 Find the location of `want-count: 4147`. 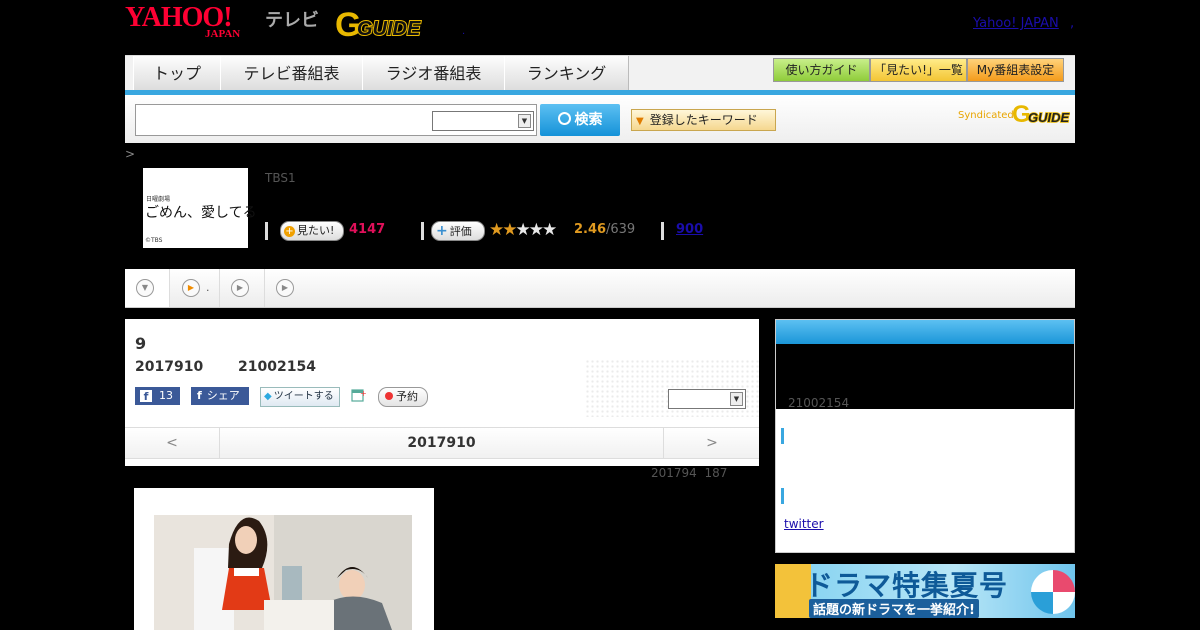

want-count: 4147 is located at coordinates (367, 229).